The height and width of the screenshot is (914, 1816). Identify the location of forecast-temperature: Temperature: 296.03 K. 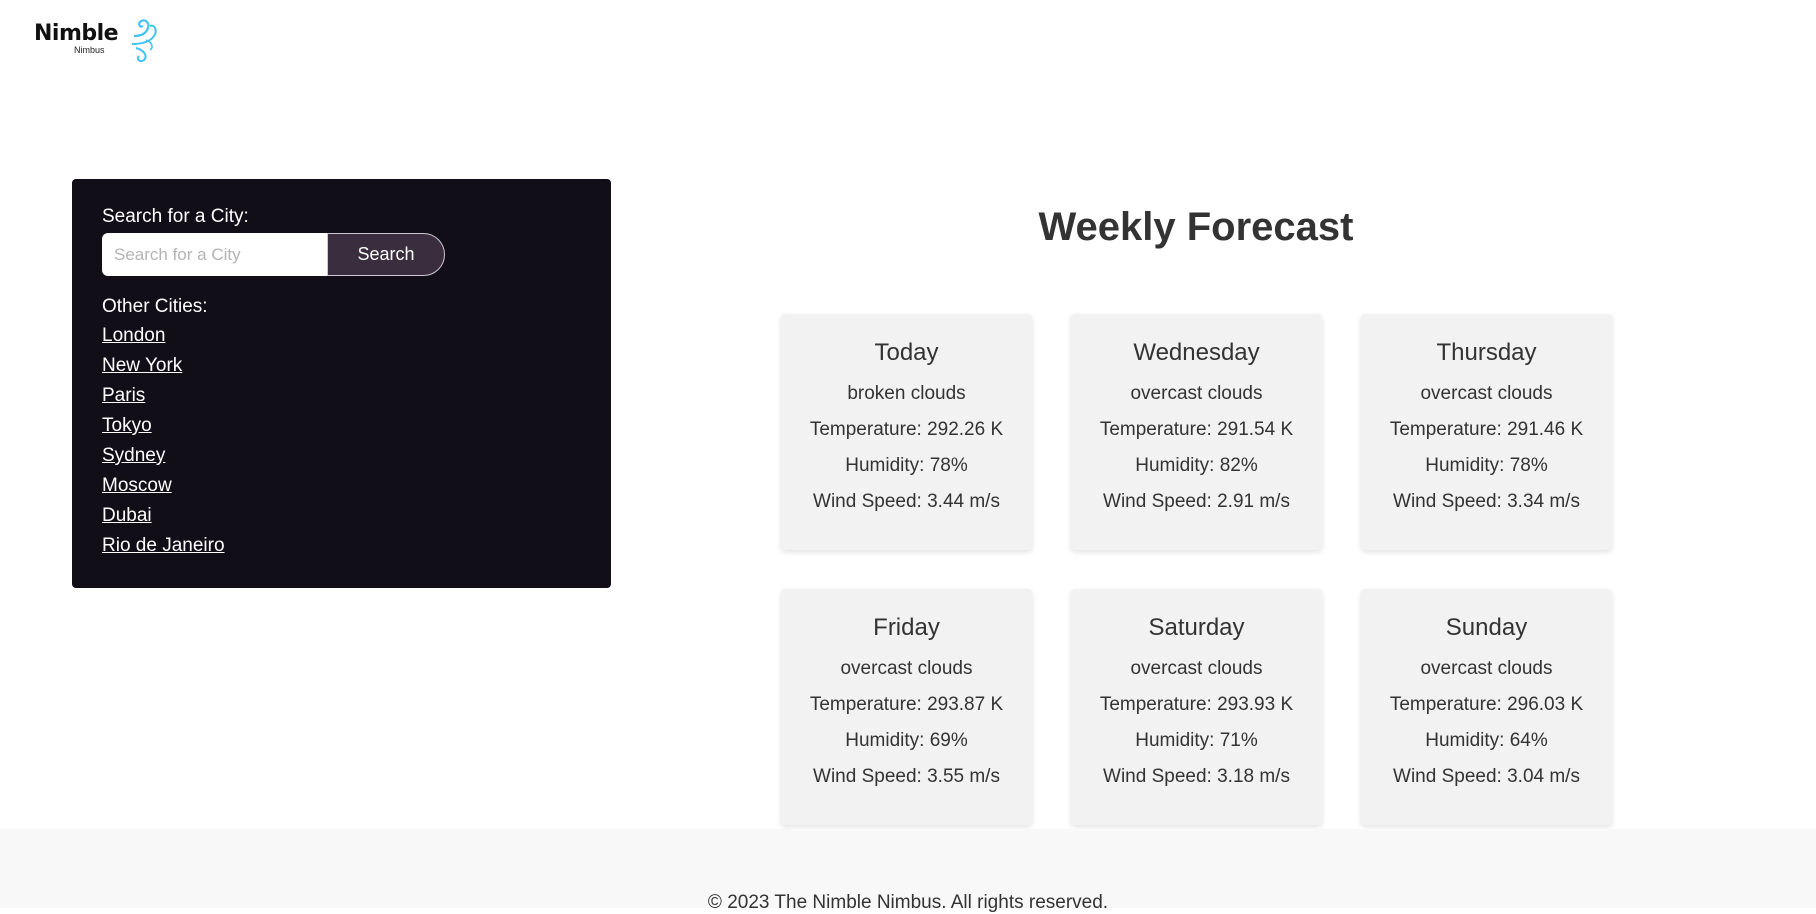
(1486, 704).